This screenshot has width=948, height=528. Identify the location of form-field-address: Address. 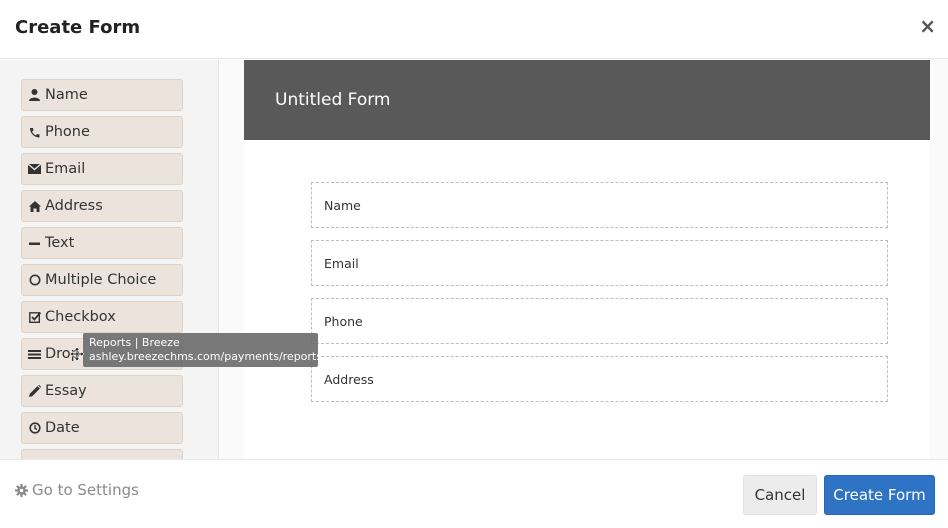
(599, 379).